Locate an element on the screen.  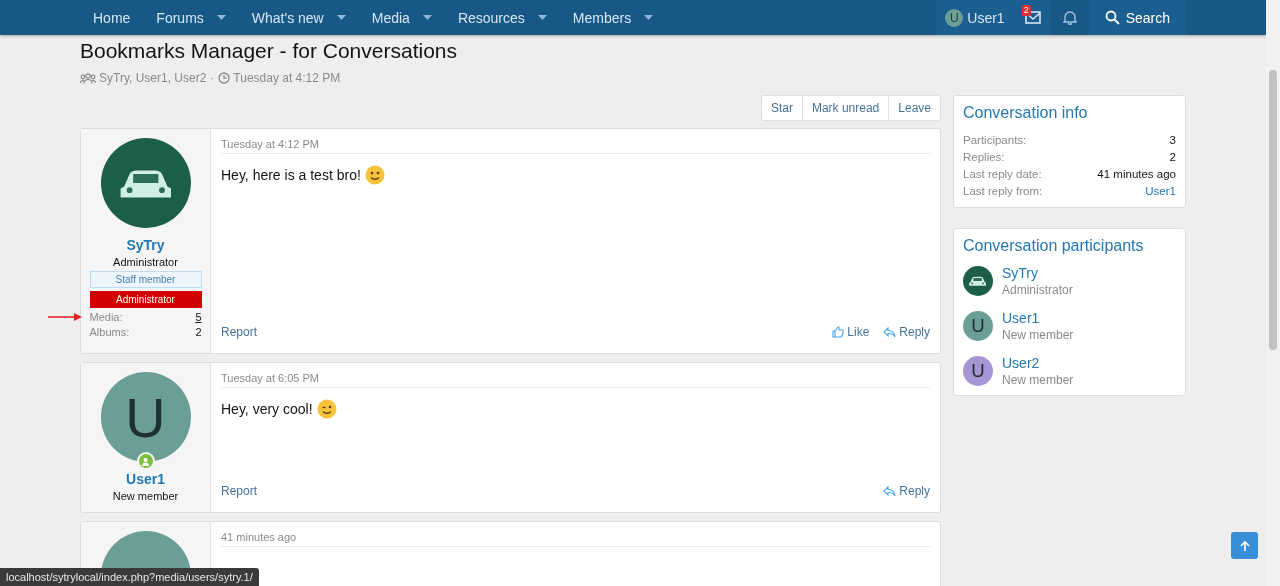
info-value: User1 is located at coordinates (1160, 191).